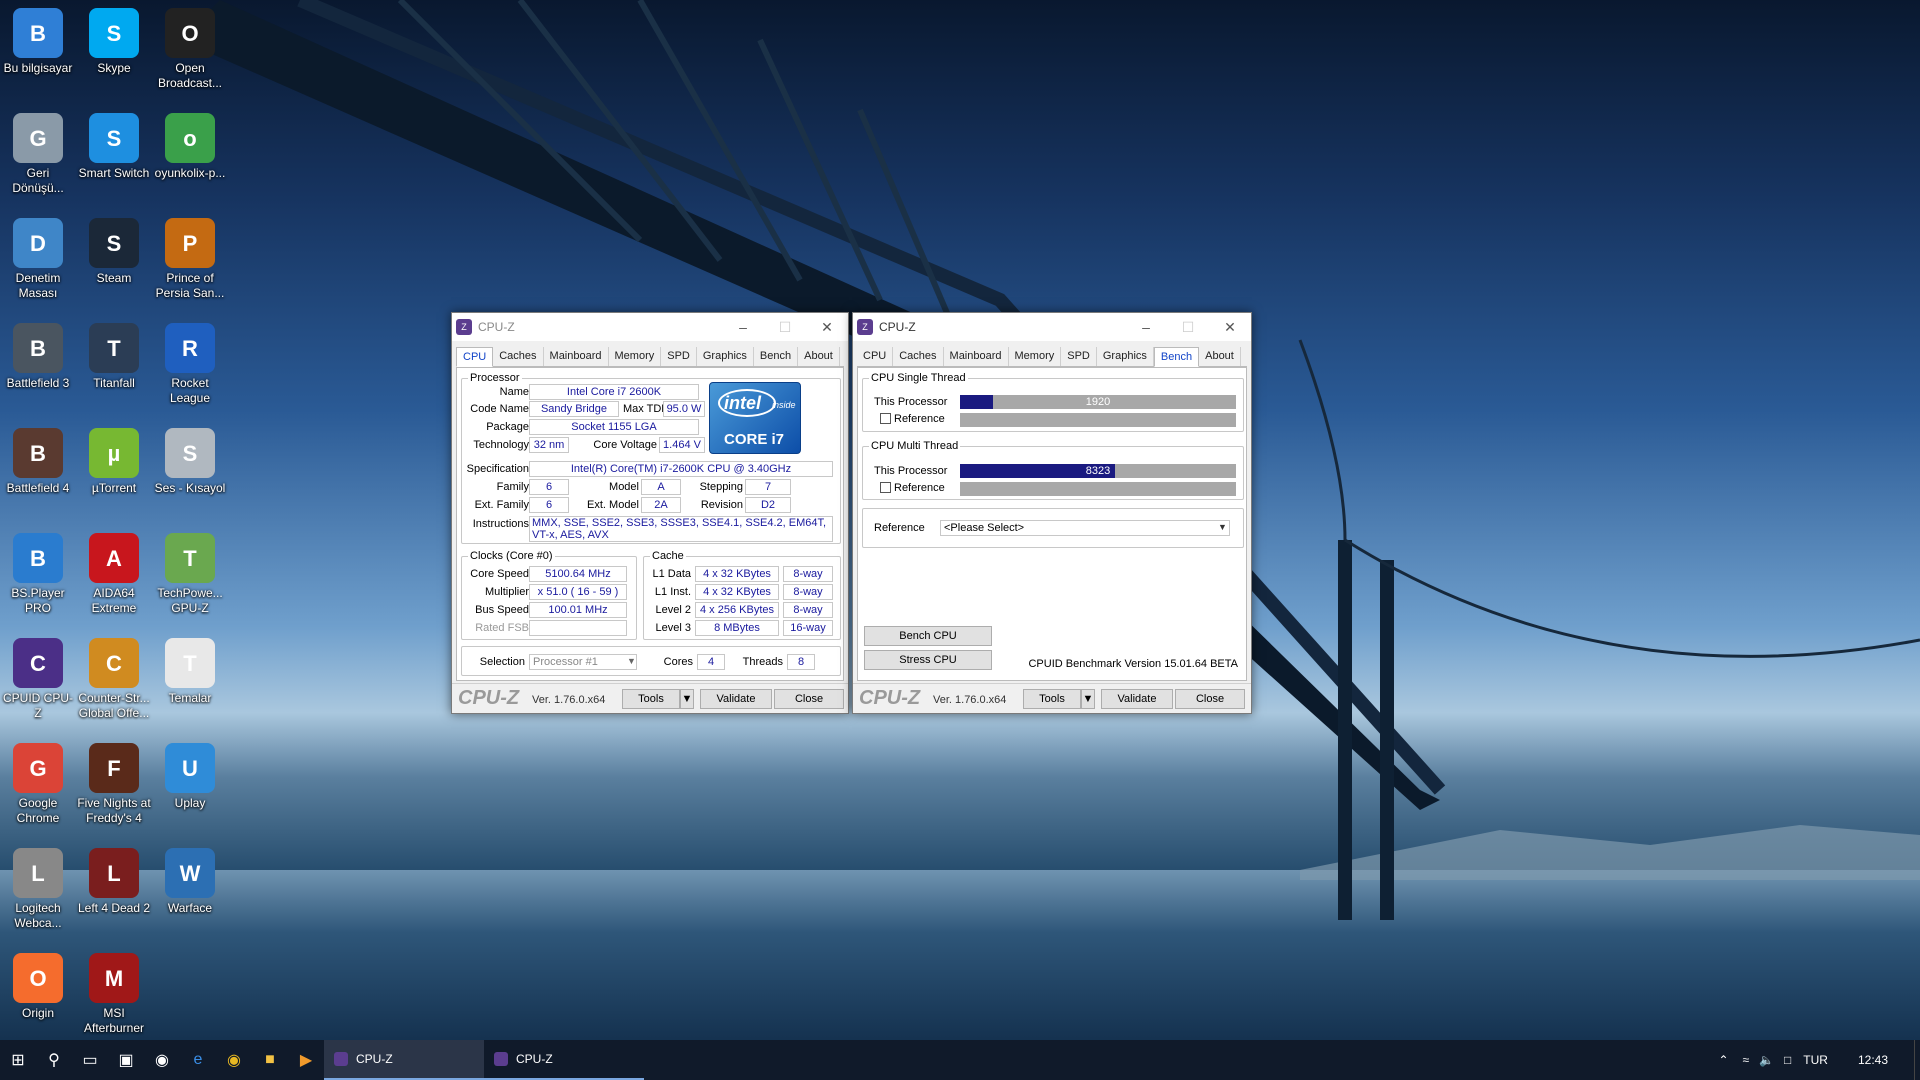 This screenshot has width=1920, height=1080. What do you see at coordinates (54, 1060) in the screenshot?
I see `search-icon: ⚲` at bounding box center [54, 1060].